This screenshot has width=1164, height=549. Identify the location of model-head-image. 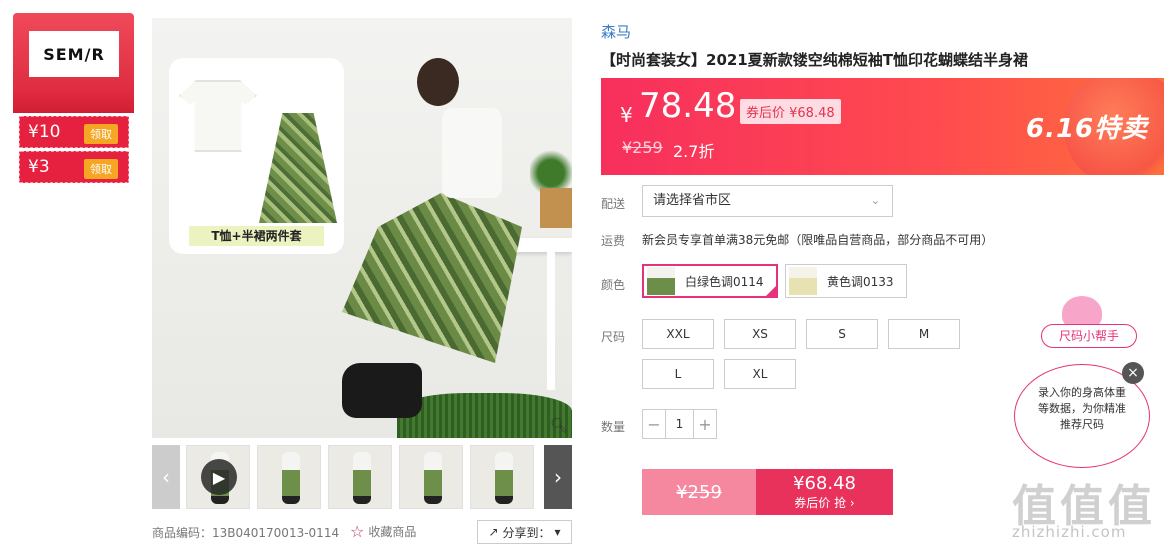
(438, 82).